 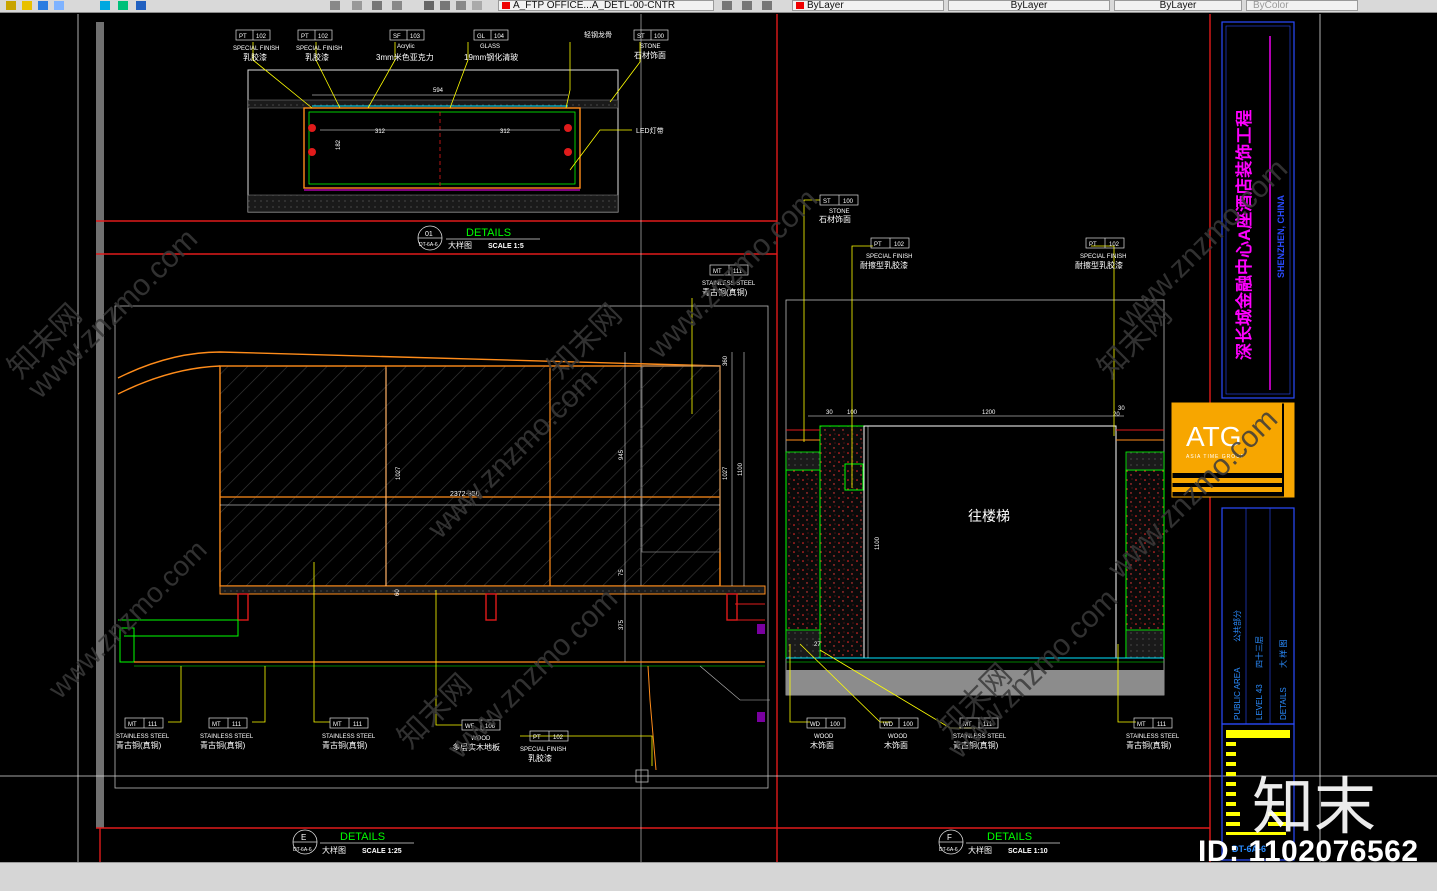 I want to click on linetype-dropdown: ByLayer, so click(x=1029, y=5).